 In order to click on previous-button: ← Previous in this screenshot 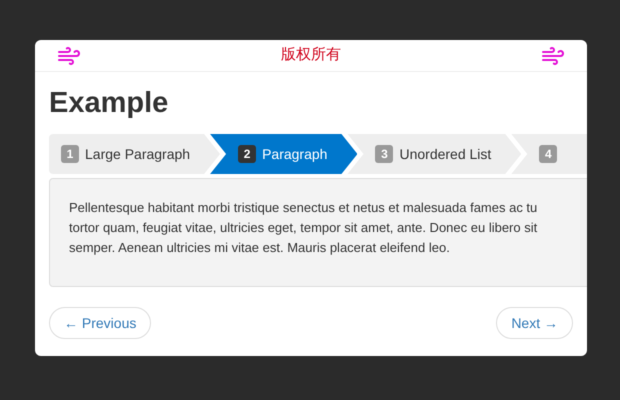, I will do `click(100, 323)`.